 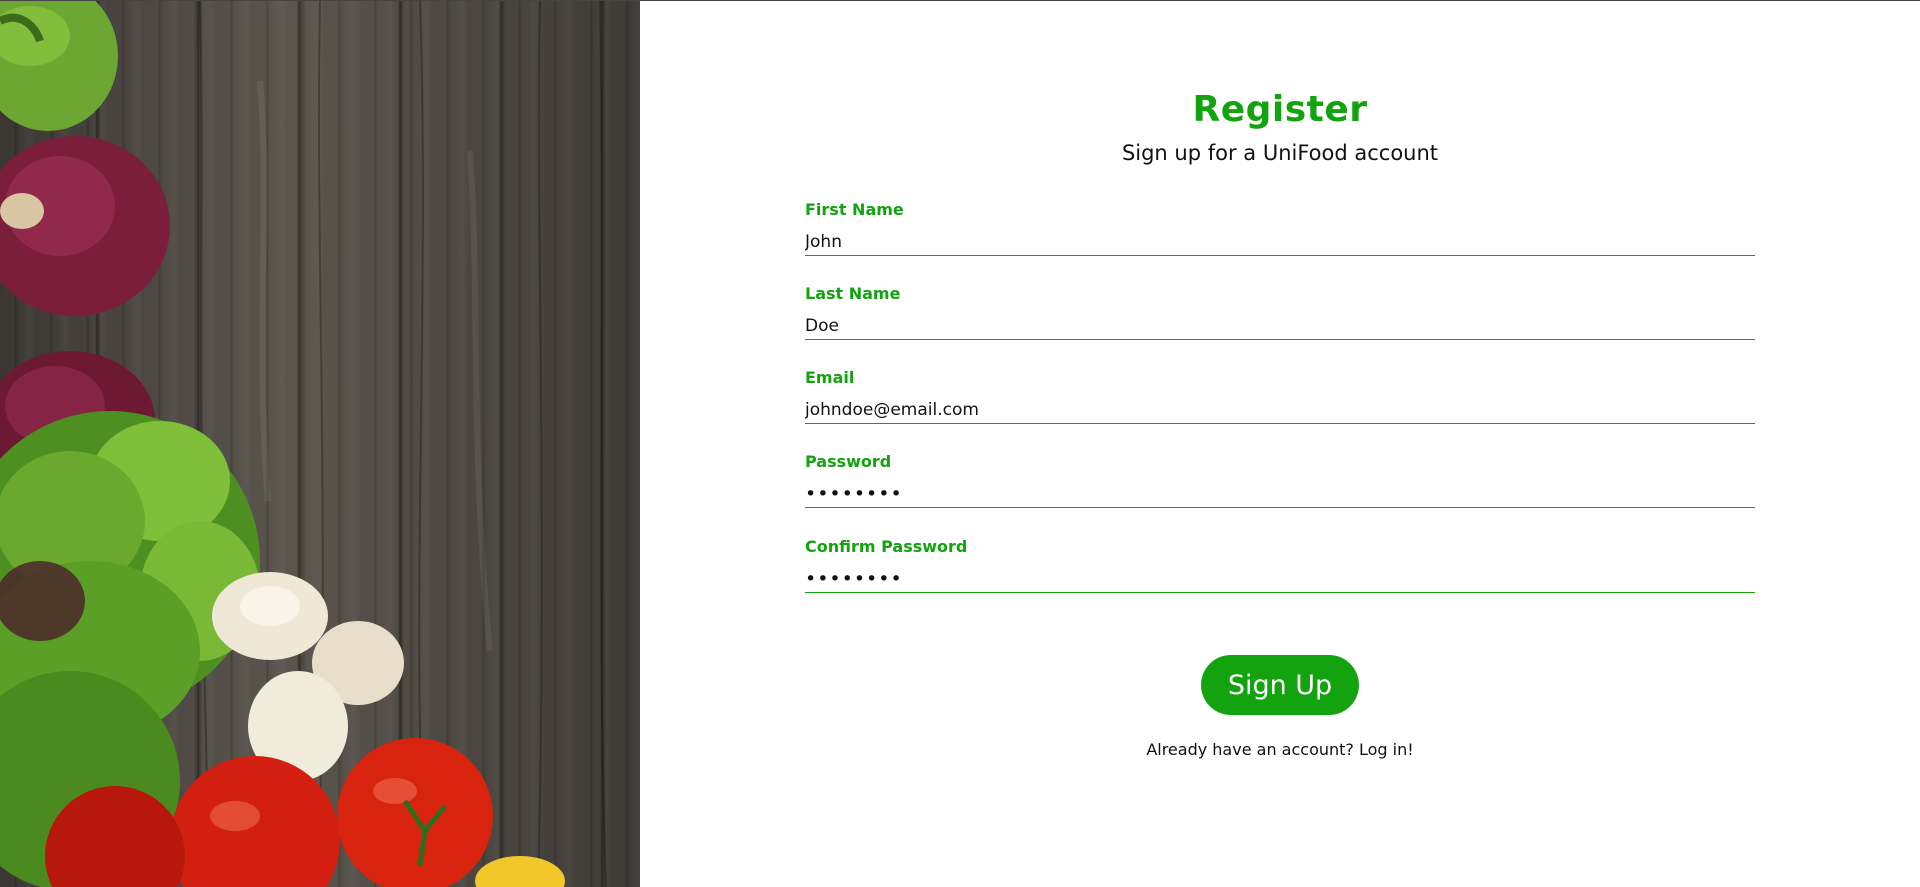 What do you see at coordinates (886, 546) in the screenshot?
I see `confirm-password-label: Confirm Password` at bounding box center [886, 546].